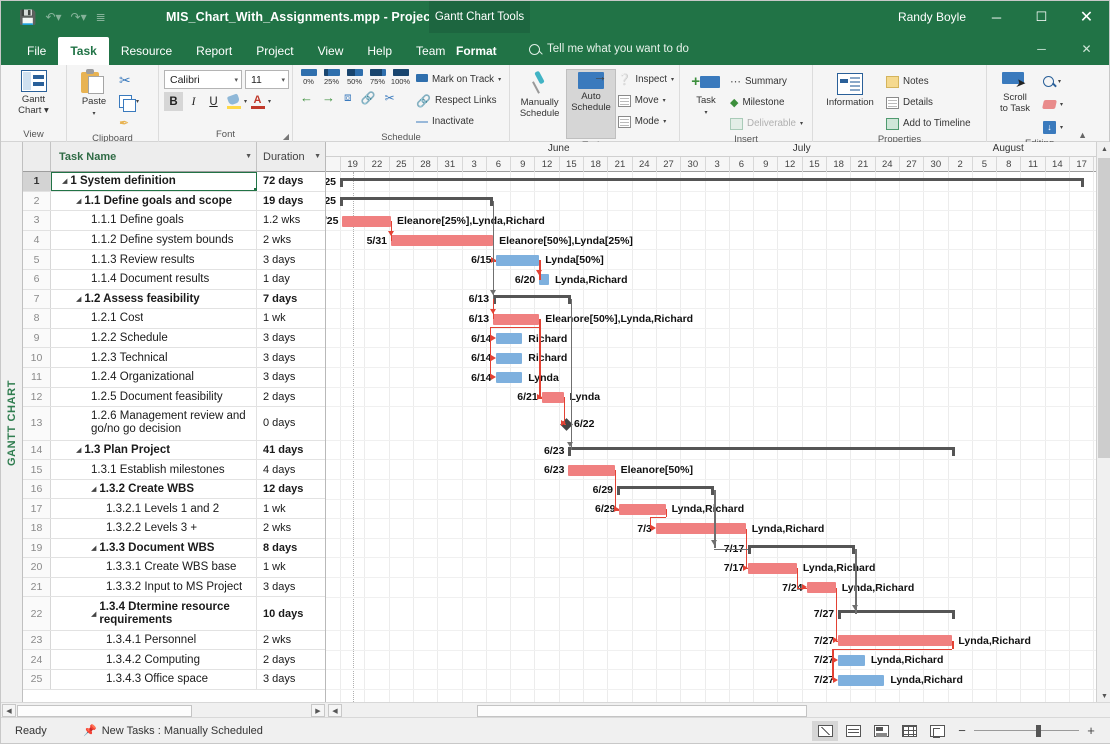 This screenshot has width=1110, height=744. I want to click on italic-button: I, so click(193, 101).